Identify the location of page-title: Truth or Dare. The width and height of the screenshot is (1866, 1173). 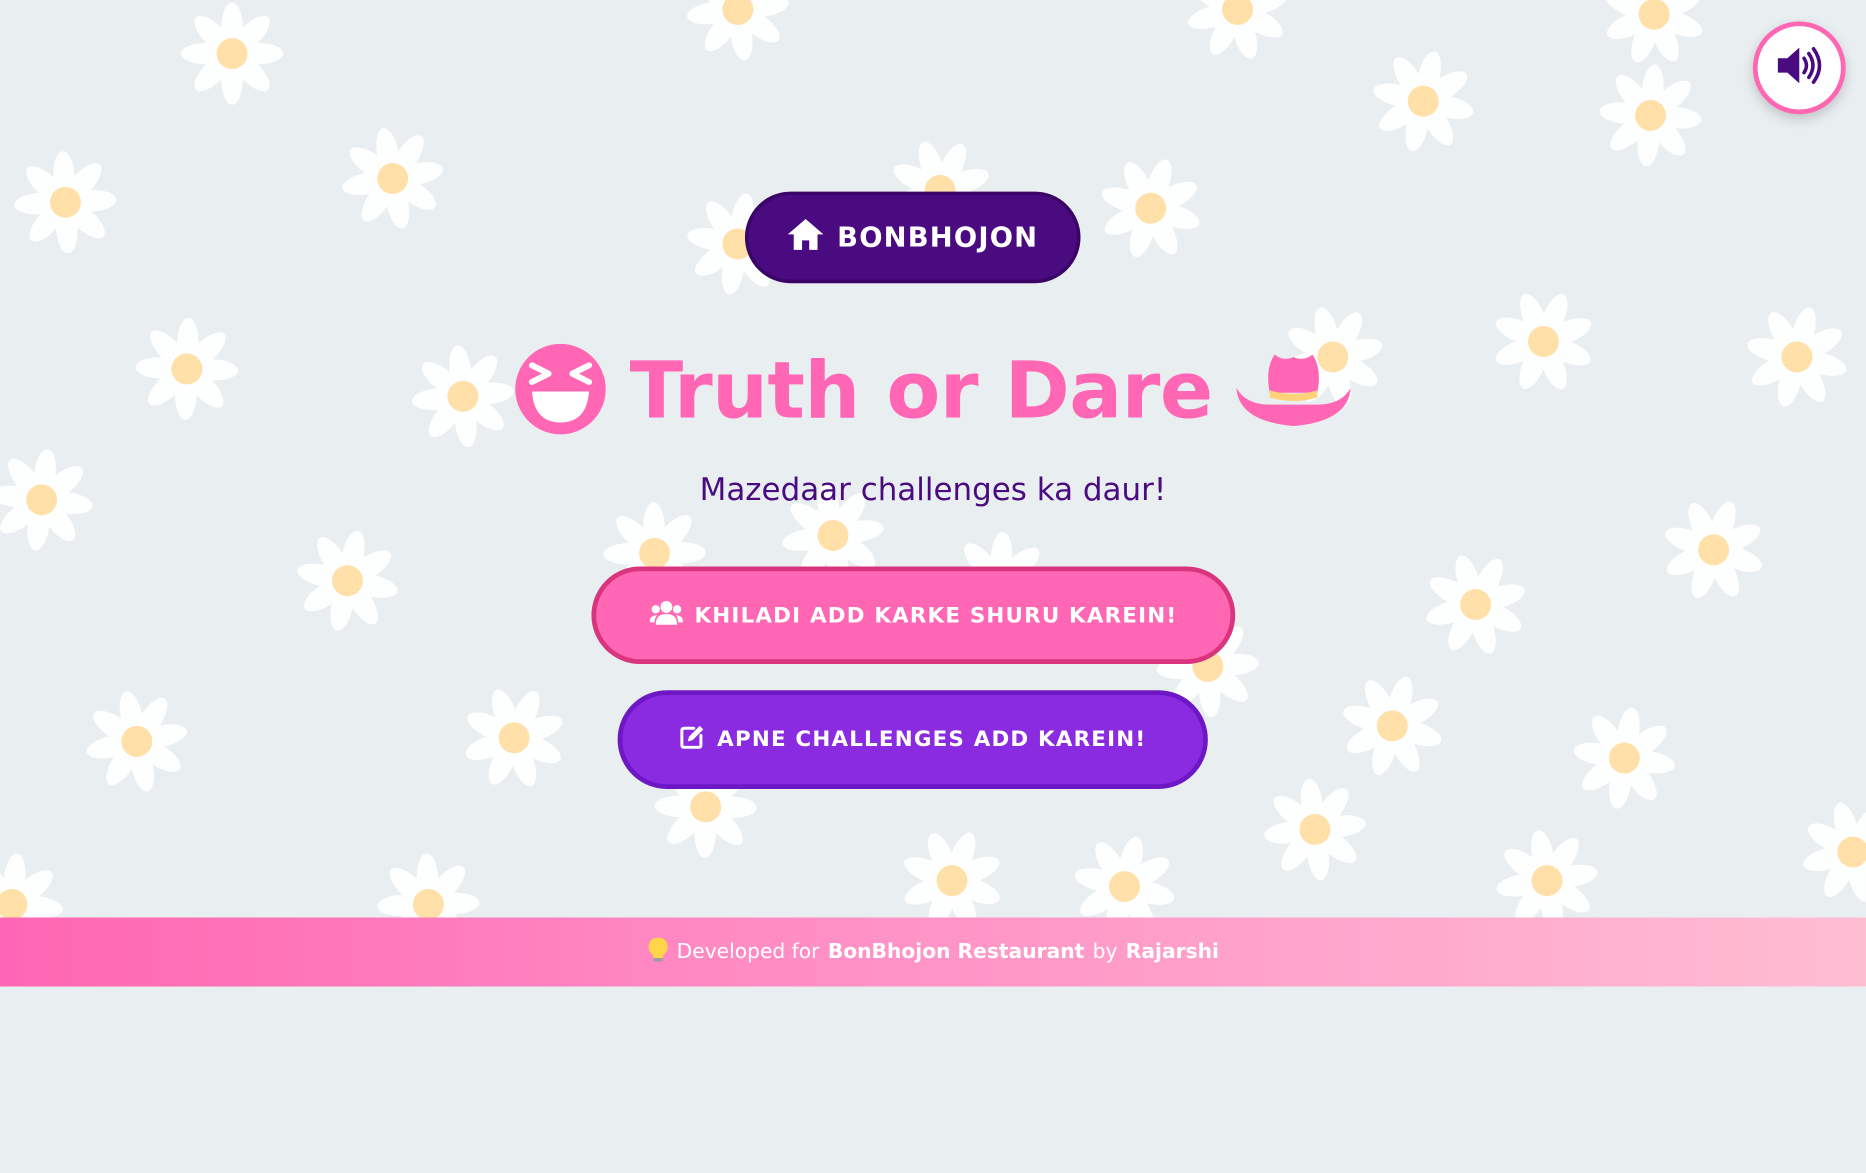
(933, 392).